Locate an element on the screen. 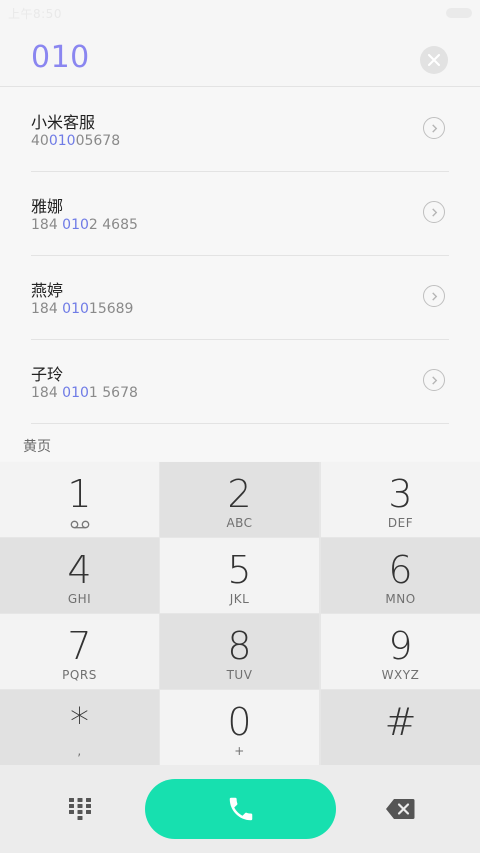 The width and height of the screenshot is (480, 853). key-digit: 1 is located at coordinates (79, 494).